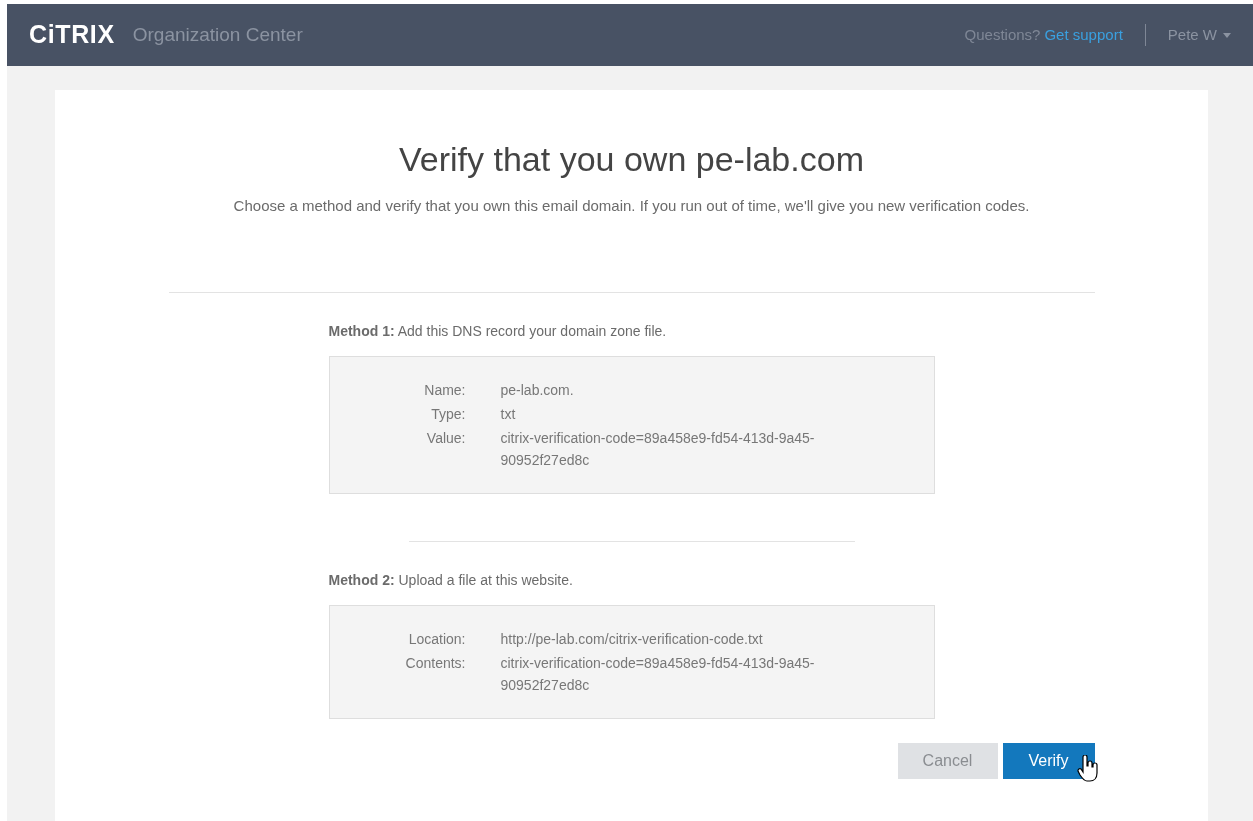 This screenshot has height=821, width=1253. I want to click on app-name: Organization Center, so click(217, 34).